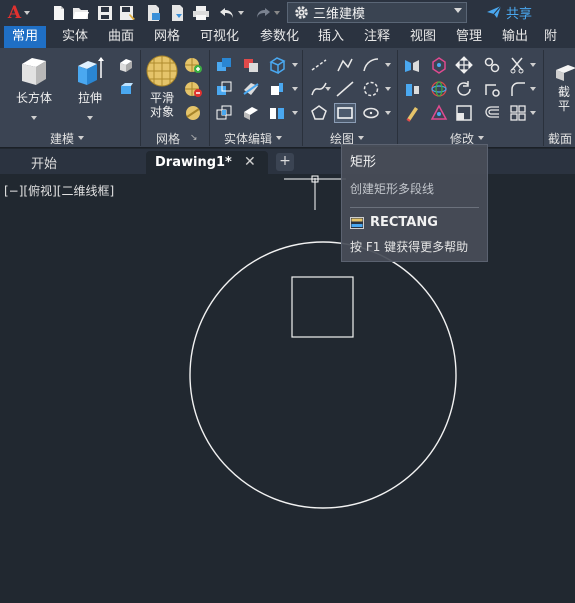 This screenshot has height=603, width=575. What do you see at coordinates (492, 89) in the screenshot?
I see `stretch-button` at bounding box center [492, 89].